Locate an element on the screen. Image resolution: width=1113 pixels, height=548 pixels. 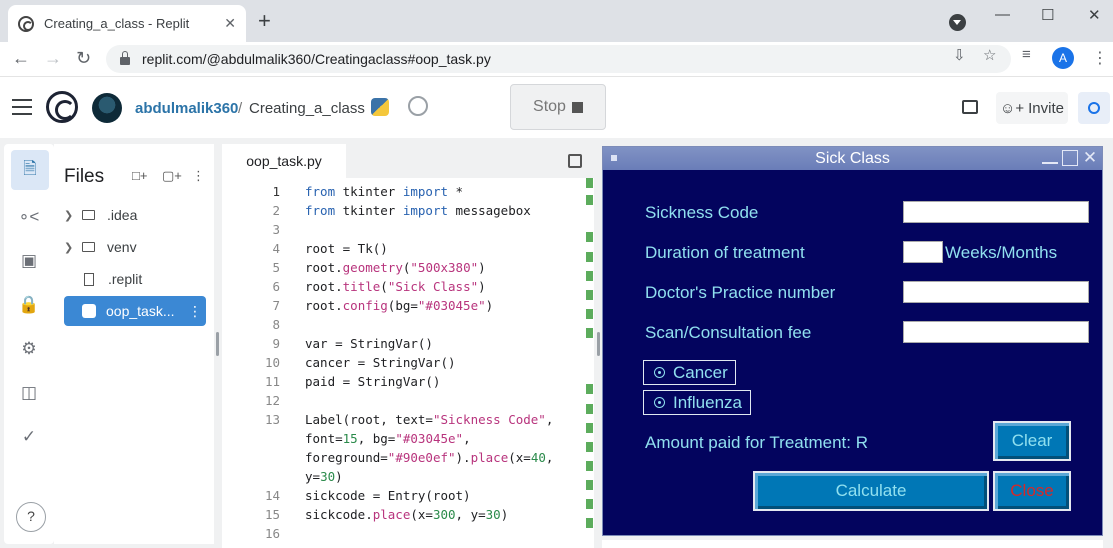
tk-maximize-button is located at coordinates (1070, 158).